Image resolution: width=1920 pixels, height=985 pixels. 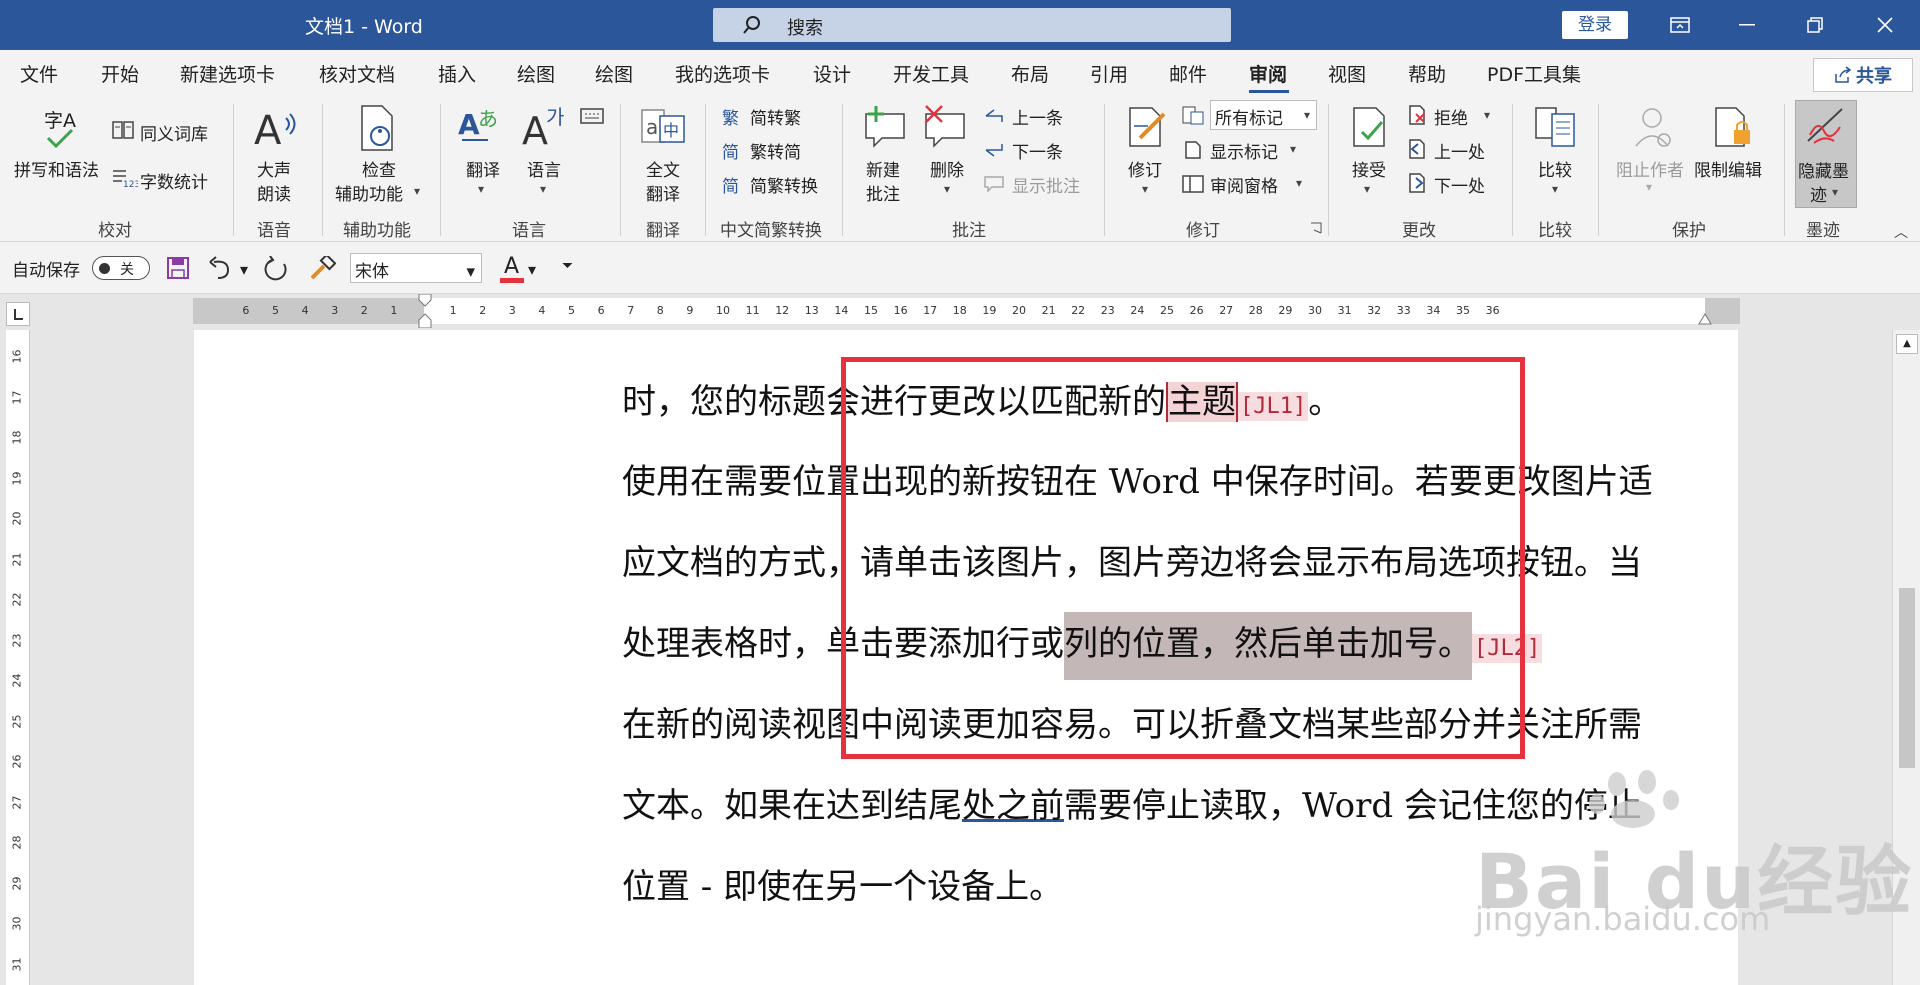 I want to click on font-color-icon: A, so click(x=512, y=269).